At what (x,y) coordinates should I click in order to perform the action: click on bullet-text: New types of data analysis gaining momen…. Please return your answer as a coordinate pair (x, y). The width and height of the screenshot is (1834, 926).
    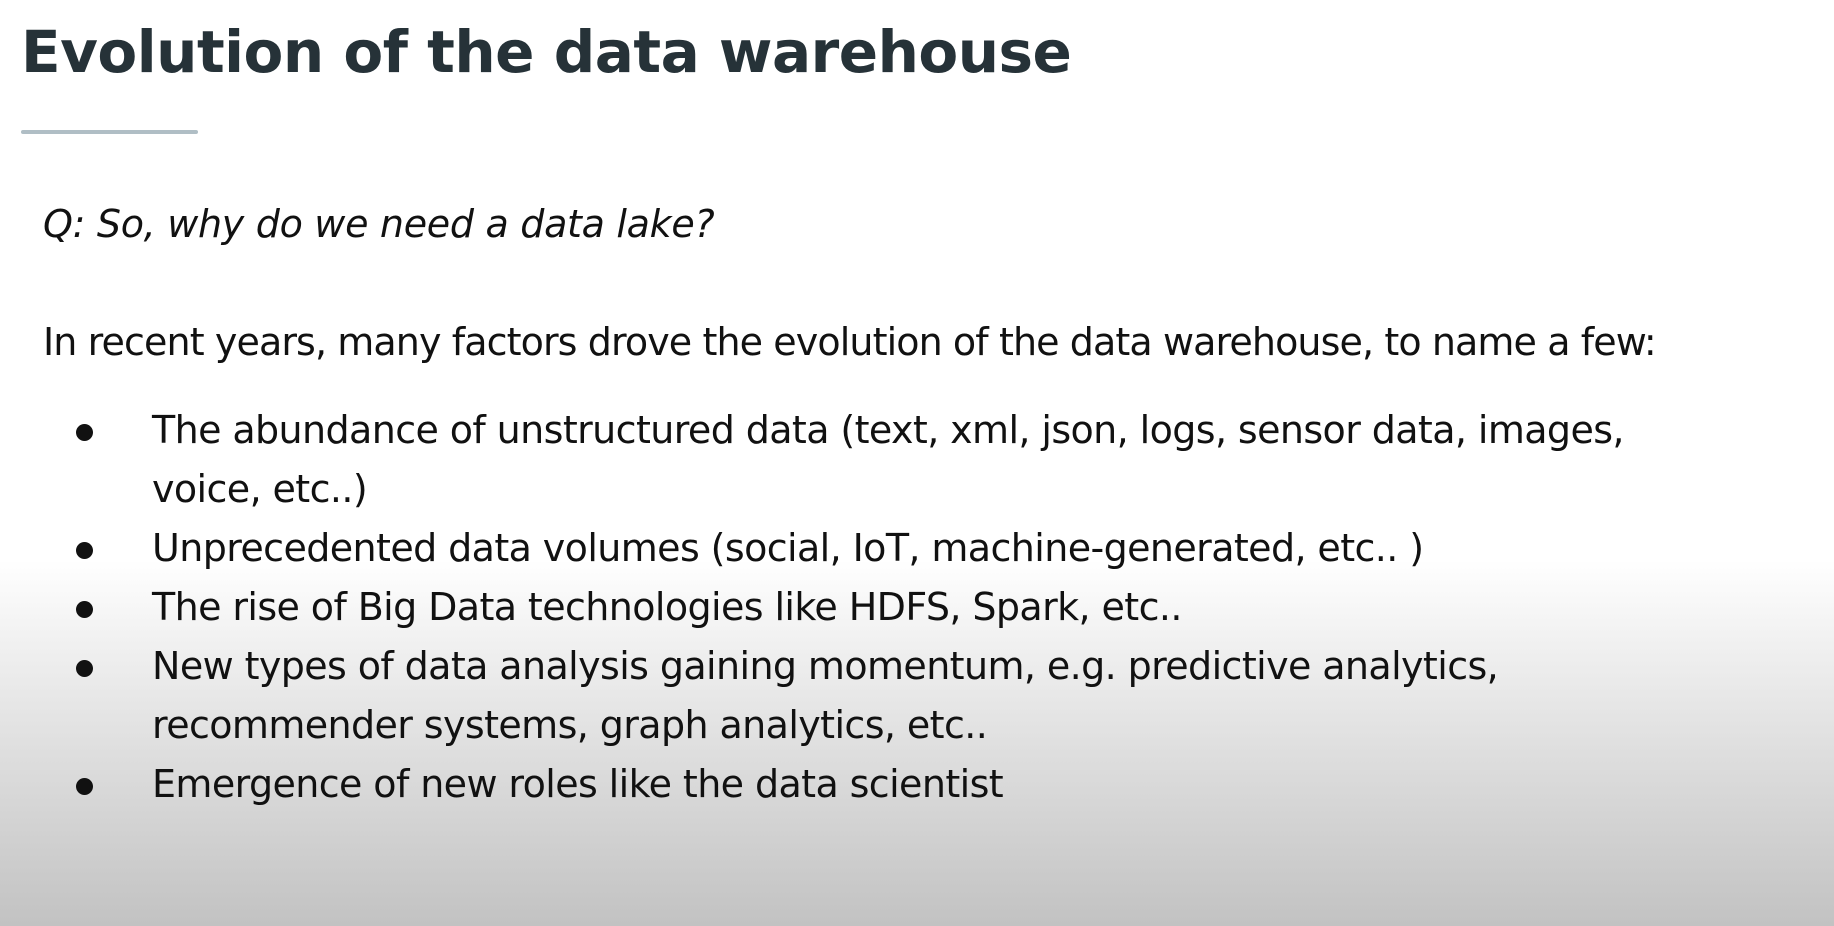
    Looking at the image, I should click on (825, 695).